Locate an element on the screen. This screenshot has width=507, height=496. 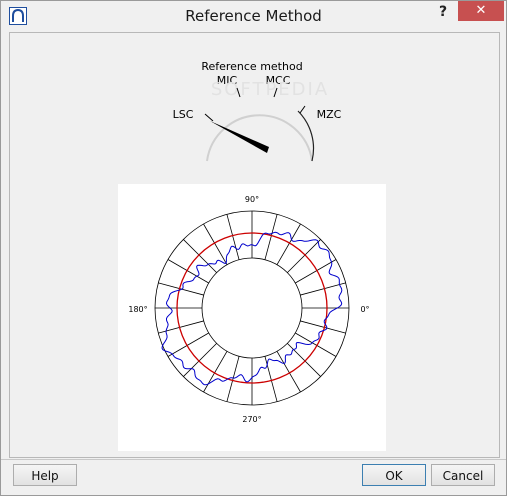
cancel-button: Cancel is located at coordinates (463, 475).